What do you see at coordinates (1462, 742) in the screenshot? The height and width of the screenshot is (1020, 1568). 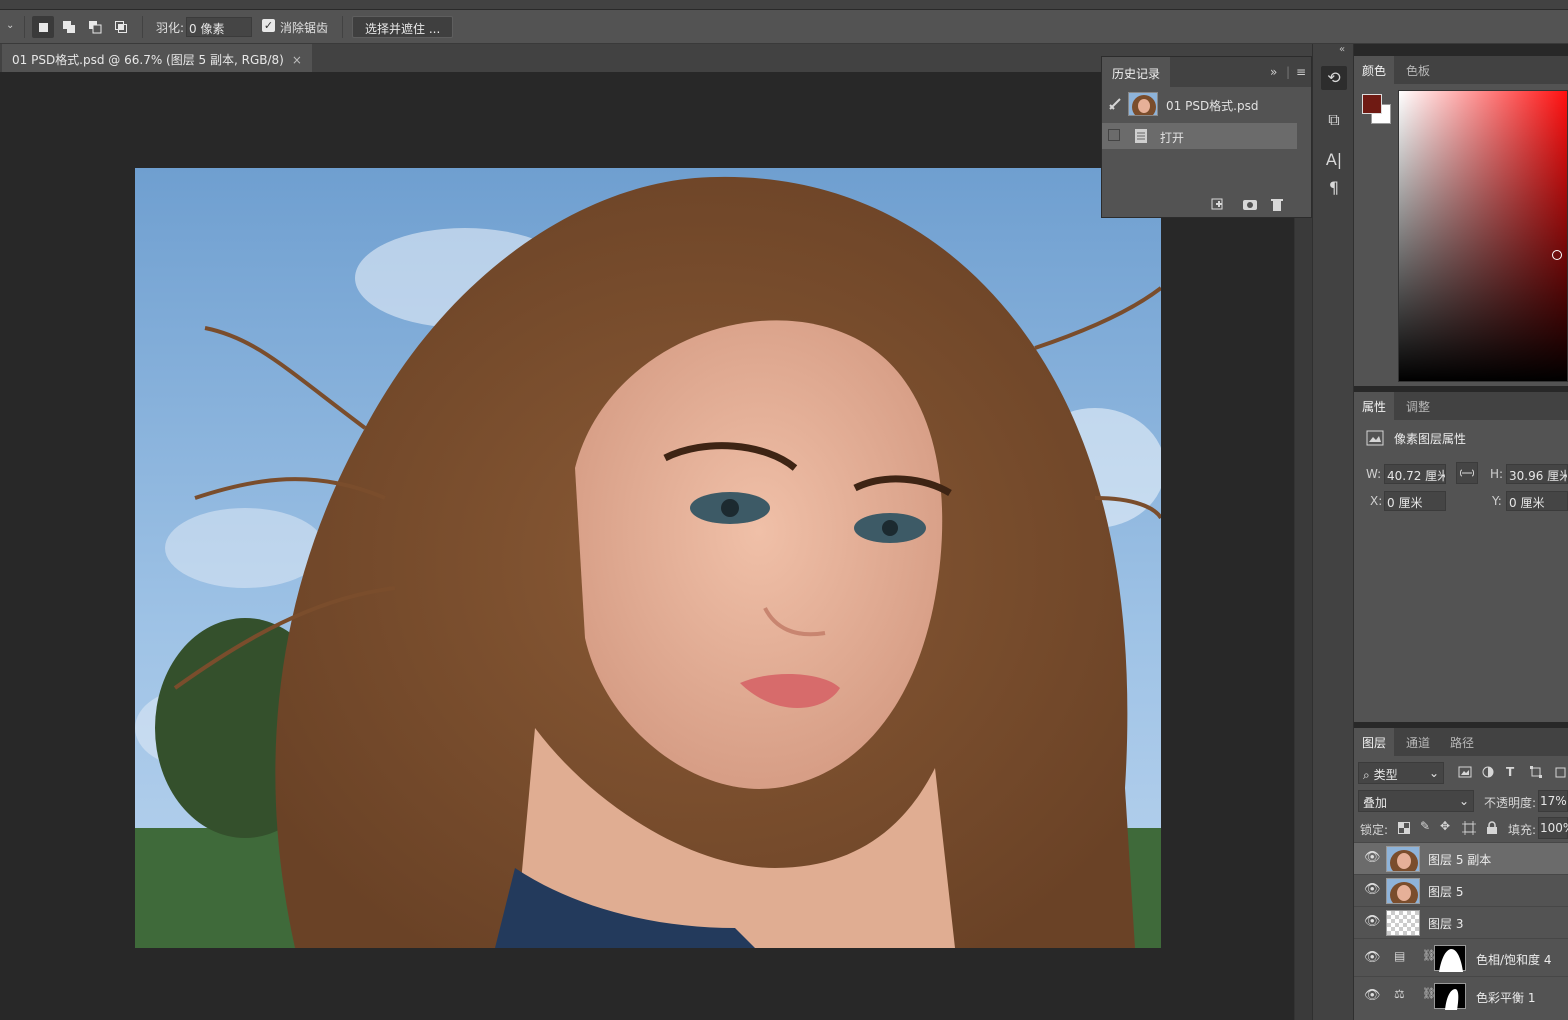 I see `tab-paths: 路径` at bounding box center [1462, 742].